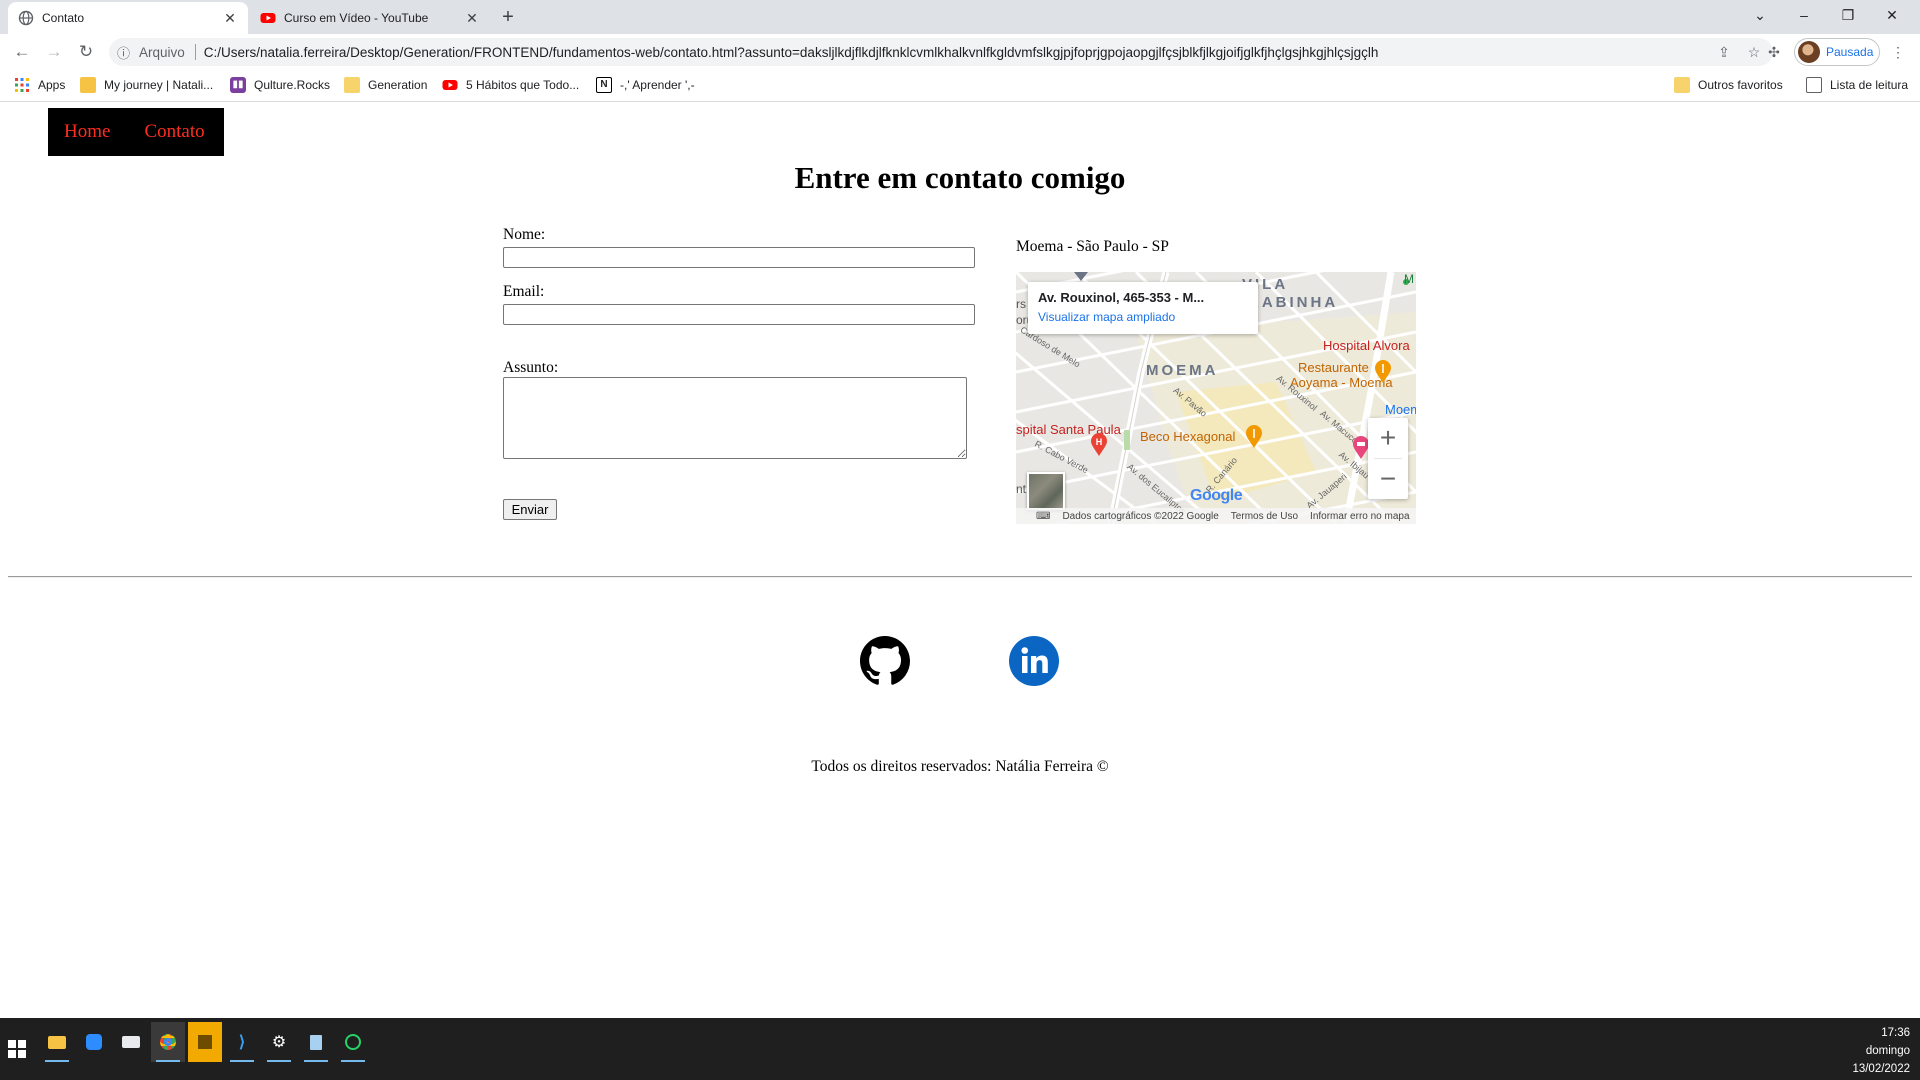 Image resolution: width=1920 pixels, height=1080 pixels. I want to click on name-label: Nome:, so click(524, 234).